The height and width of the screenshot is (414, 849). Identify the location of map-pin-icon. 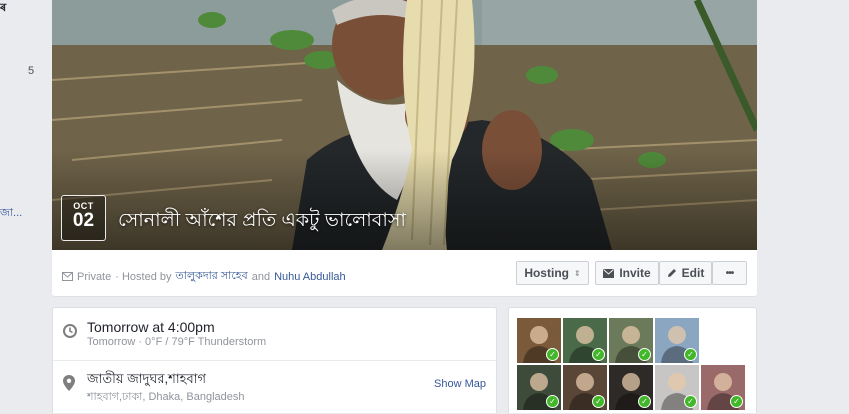
(69, 383).